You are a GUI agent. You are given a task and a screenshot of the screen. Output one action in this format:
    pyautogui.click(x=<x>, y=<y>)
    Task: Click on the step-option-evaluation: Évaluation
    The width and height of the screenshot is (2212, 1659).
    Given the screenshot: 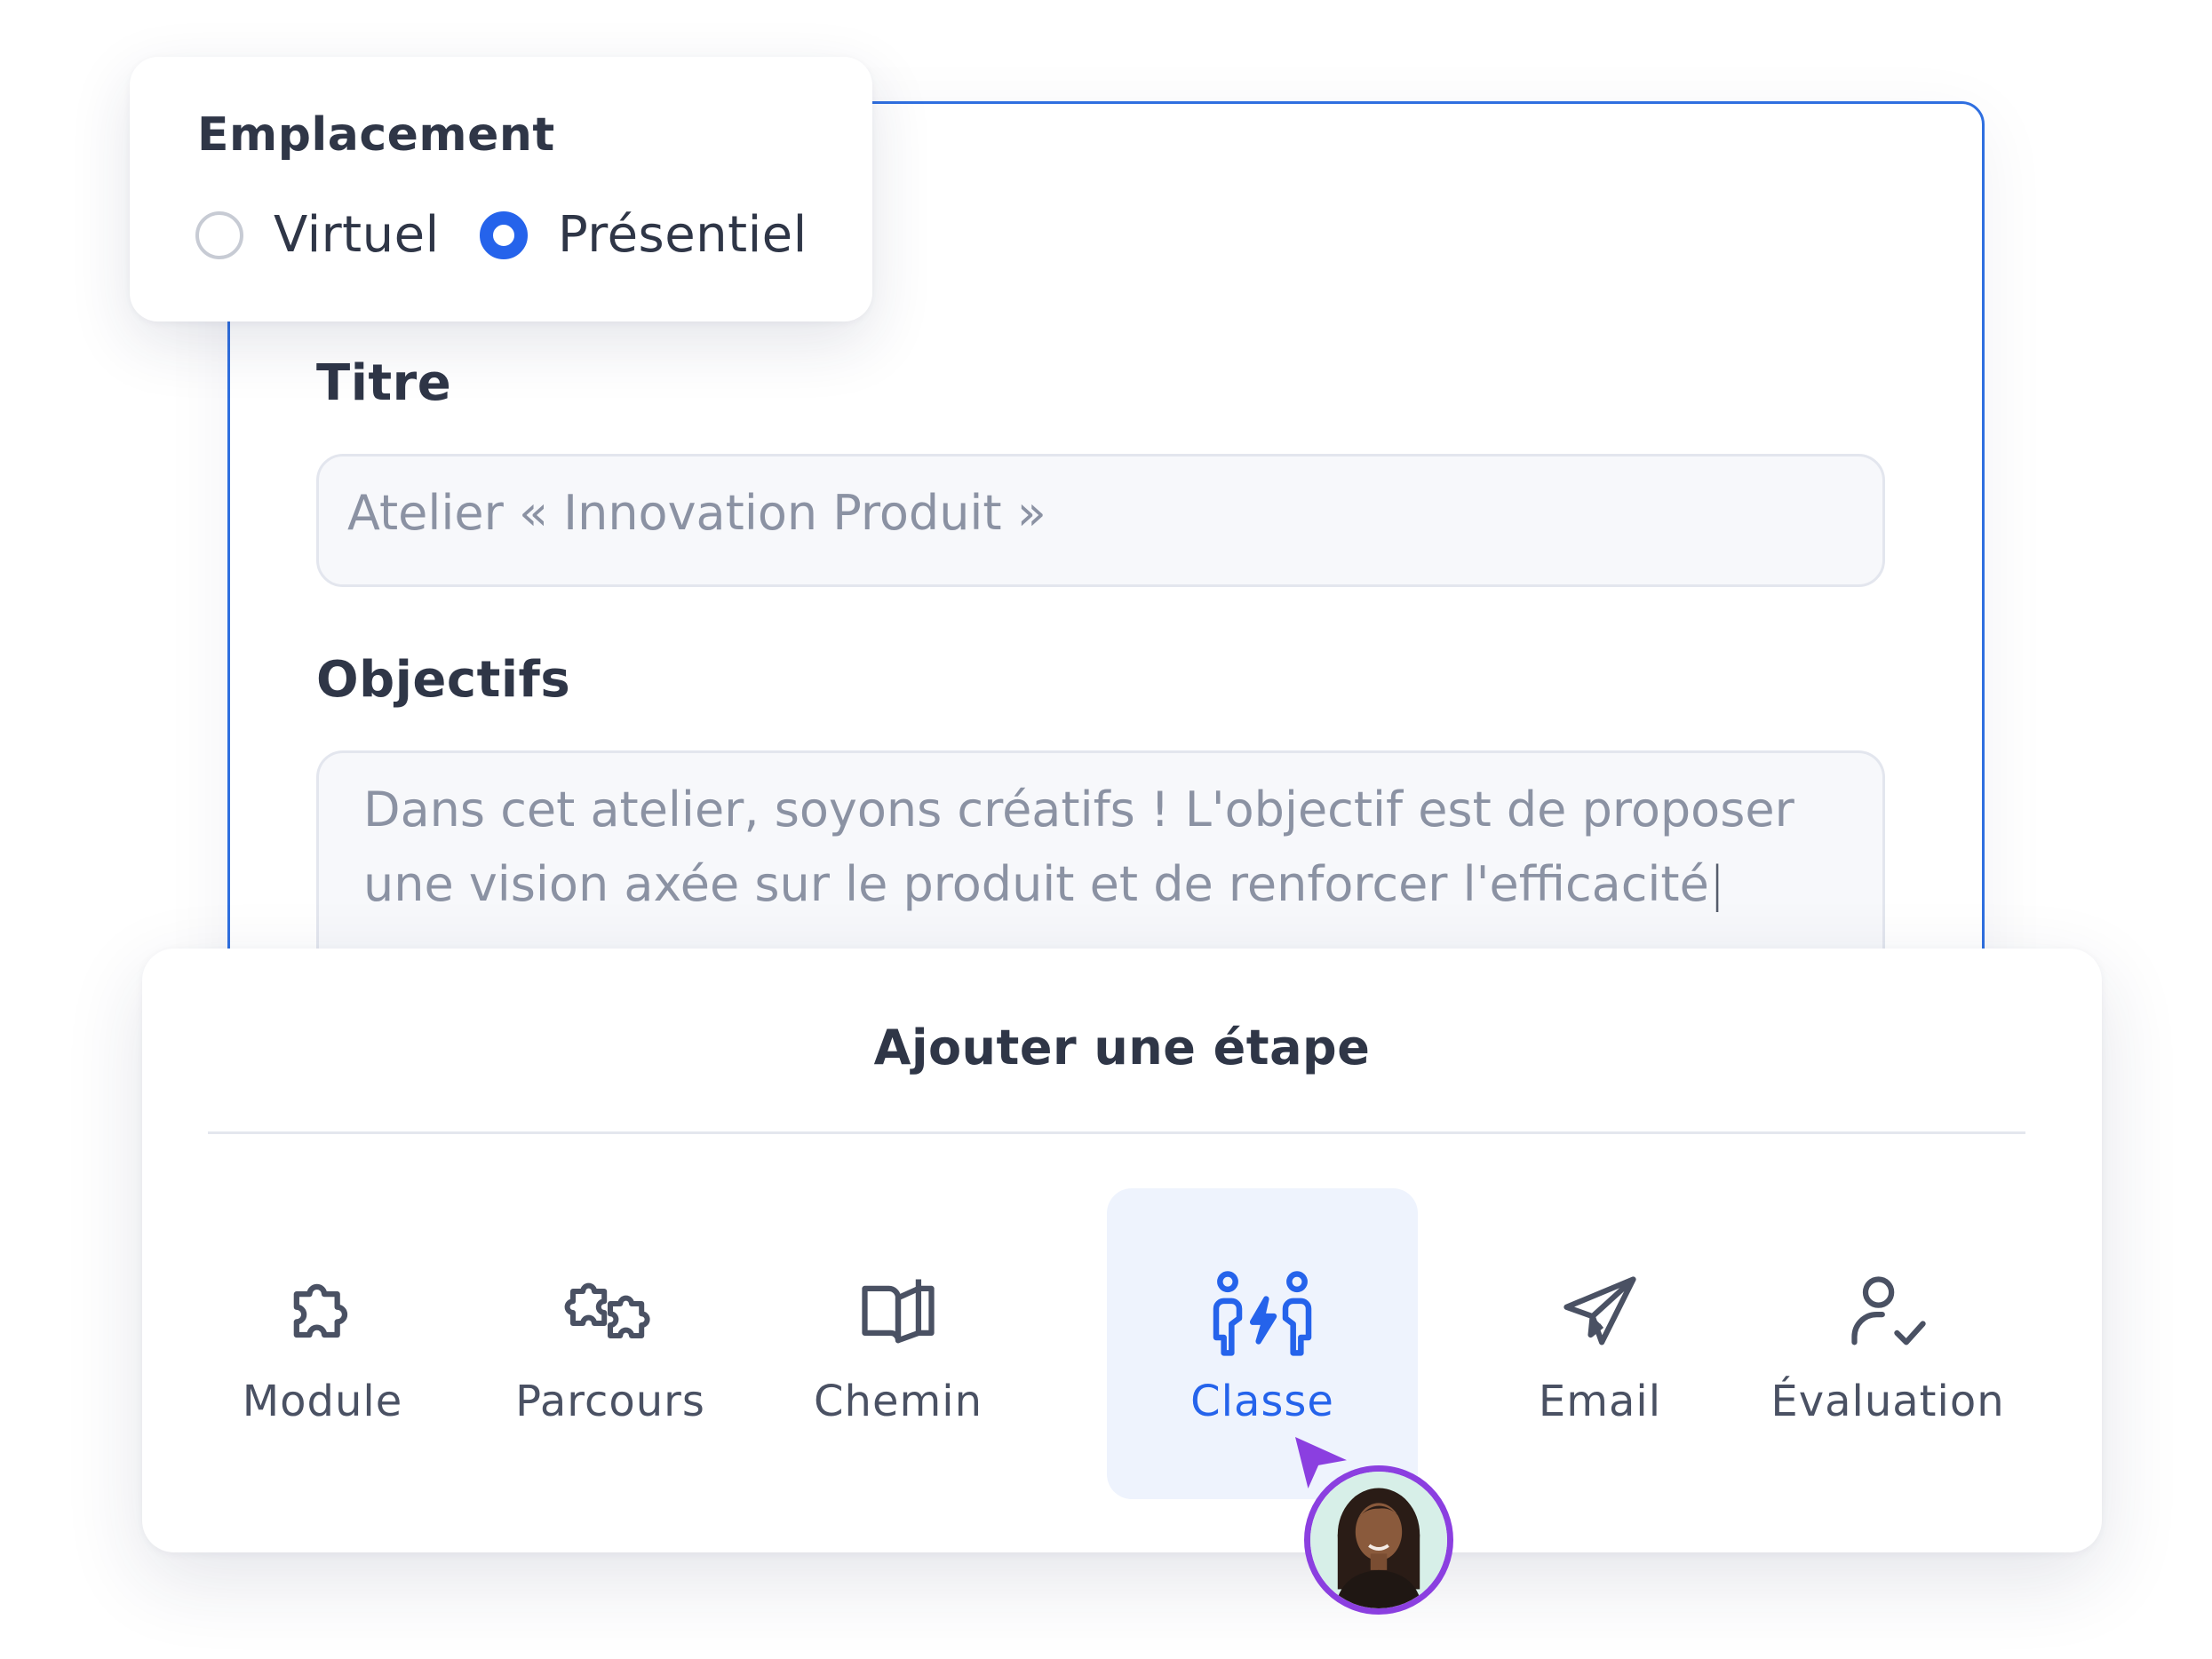 What is the action you would take?
    pyautogui.click(x=1888, y=1343)
    